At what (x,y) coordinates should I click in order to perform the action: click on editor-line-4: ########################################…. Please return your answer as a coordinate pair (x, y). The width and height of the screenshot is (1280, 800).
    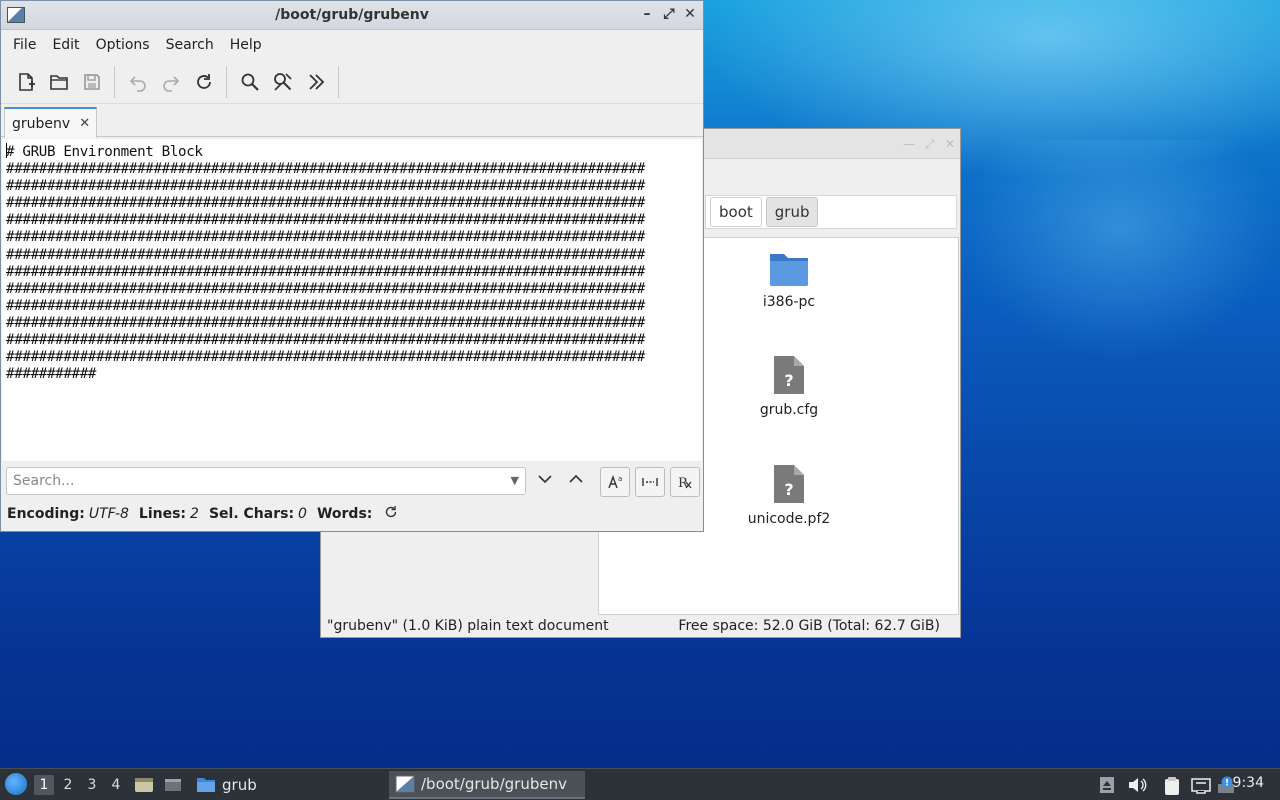
    Looking at the image, I should click on (325, 203).